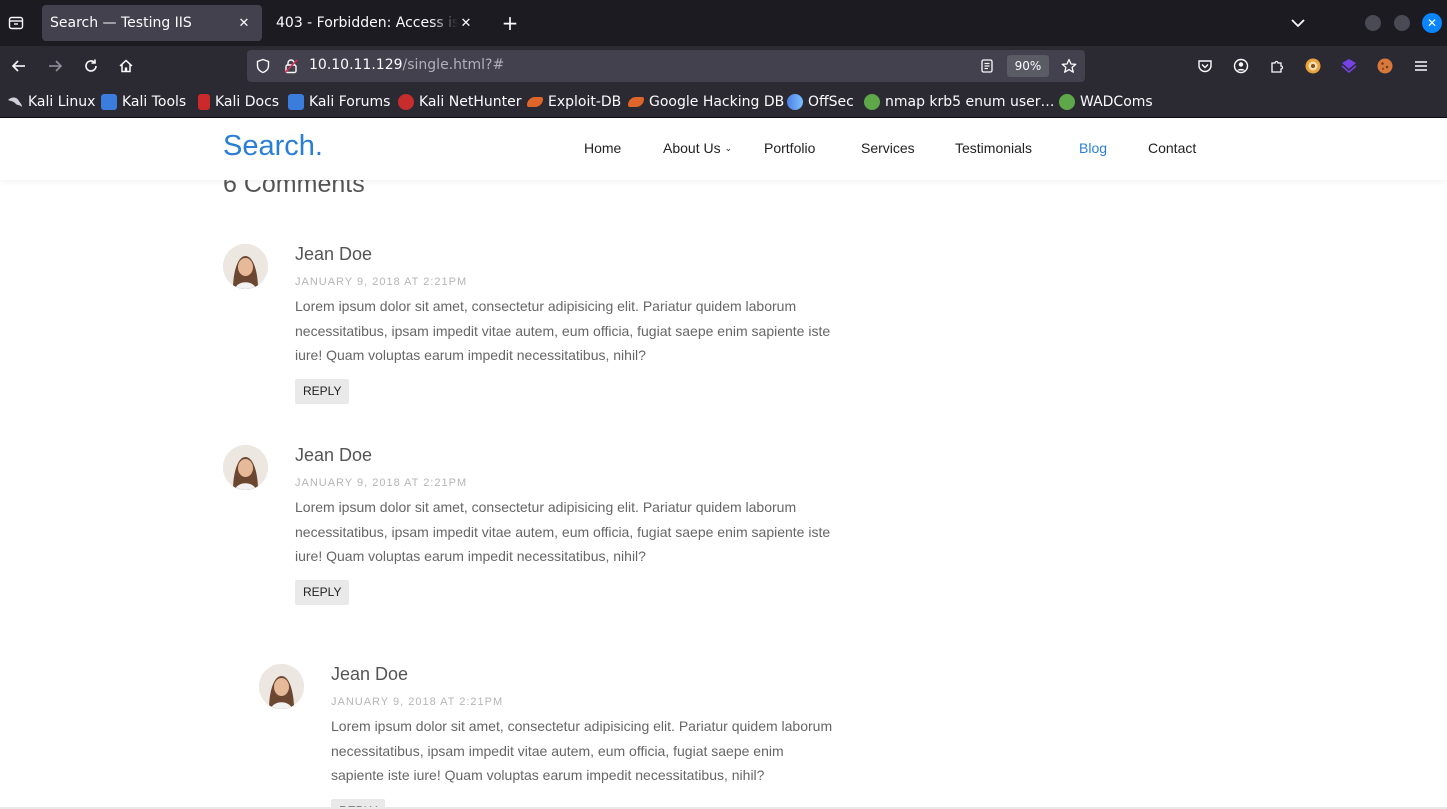  What do you see at coordinates (795, 102) in the screenshot?
I see `offsec-icon` at bounding box center [795, 102].